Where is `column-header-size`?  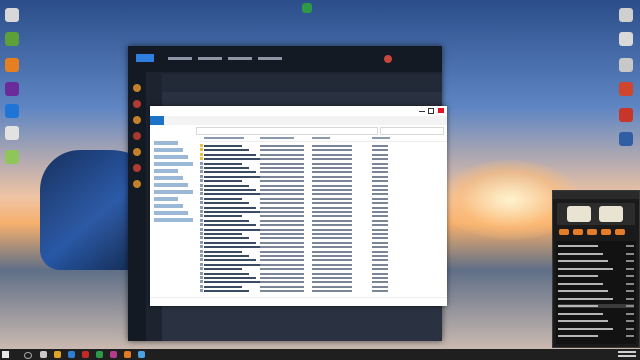 column-header-size is located at coordinates (381, 138).